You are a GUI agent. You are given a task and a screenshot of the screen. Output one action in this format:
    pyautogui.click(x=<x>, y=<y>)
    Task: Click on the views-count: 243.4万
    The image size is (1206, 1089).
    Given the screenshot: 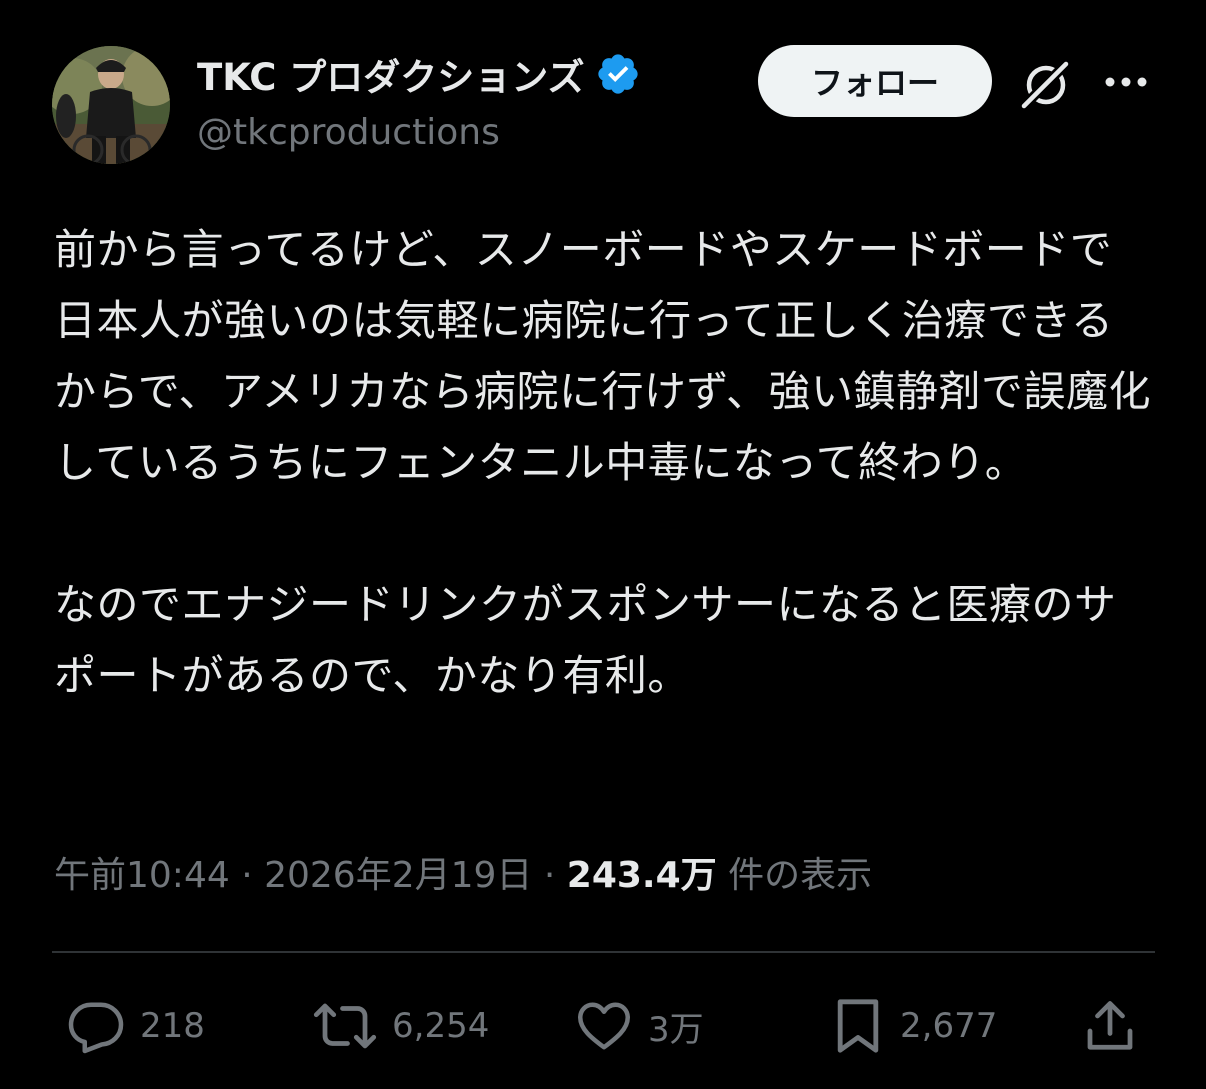 What is the action you would take?
    pyautogui.click(x=642, y=872)
    